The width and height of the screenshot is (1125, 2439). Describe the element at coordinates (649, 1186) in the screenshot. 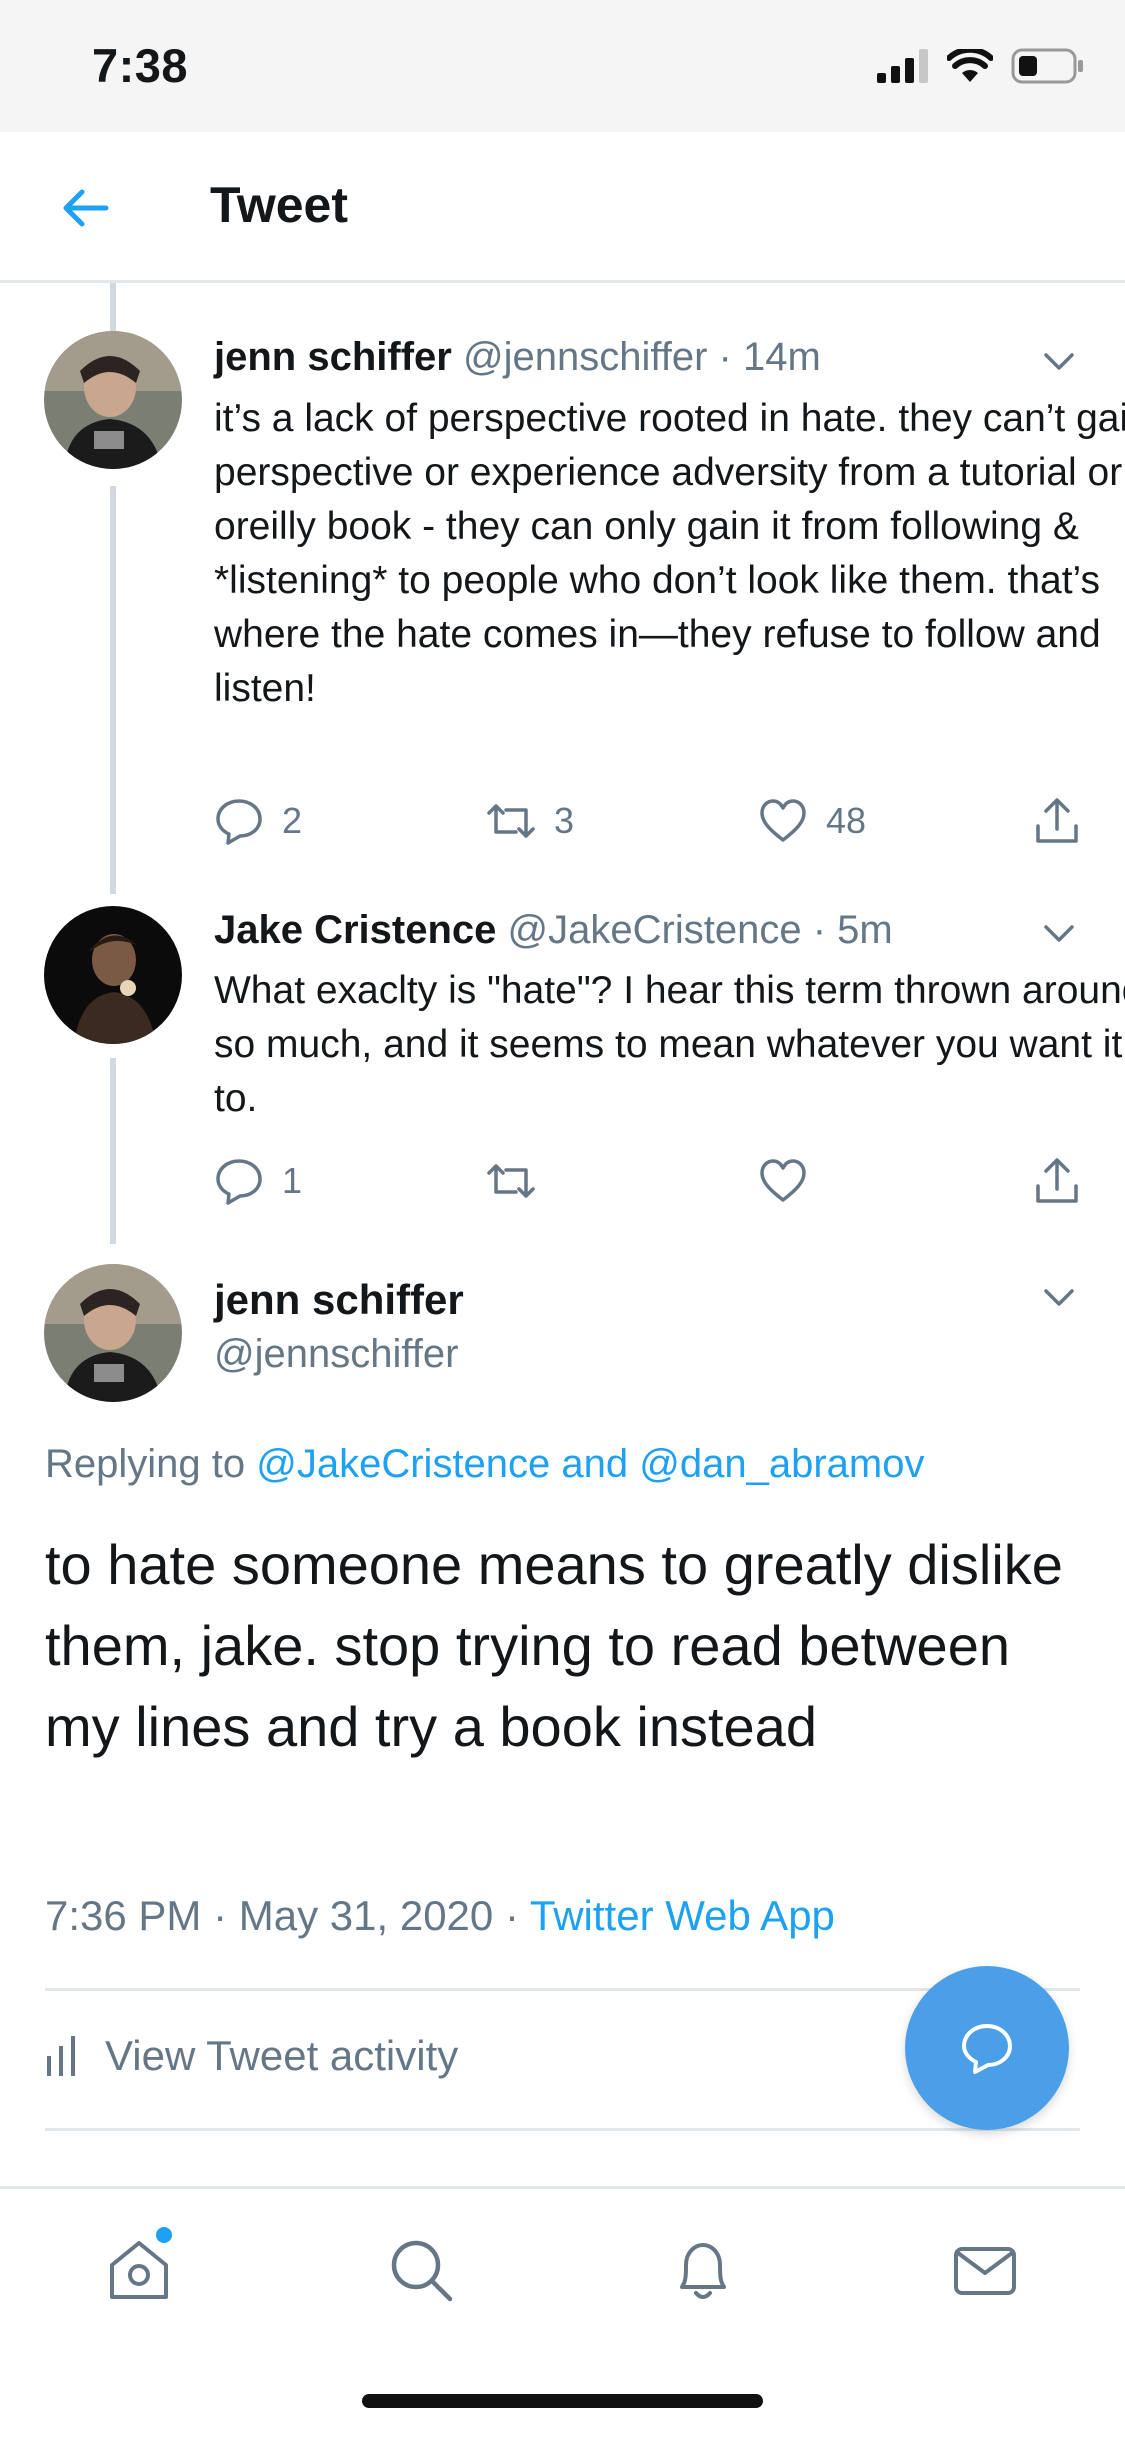

I see `tweet-actions: 1` at that location.